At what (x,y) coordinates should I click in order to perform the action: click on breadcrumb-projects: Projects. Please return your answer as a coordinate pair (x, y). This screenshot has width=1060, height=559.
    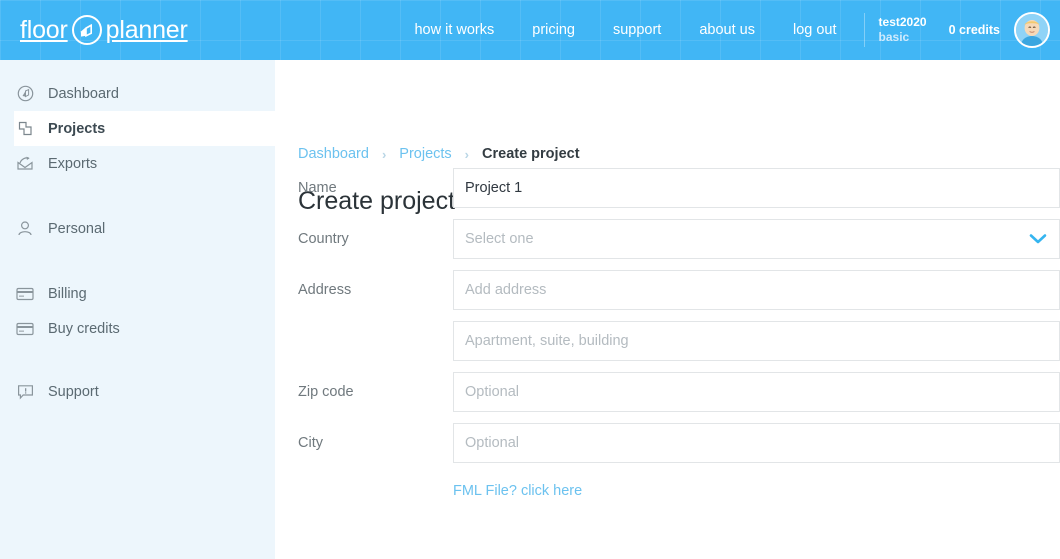
    Looking at the image, I should click on (425, 154).